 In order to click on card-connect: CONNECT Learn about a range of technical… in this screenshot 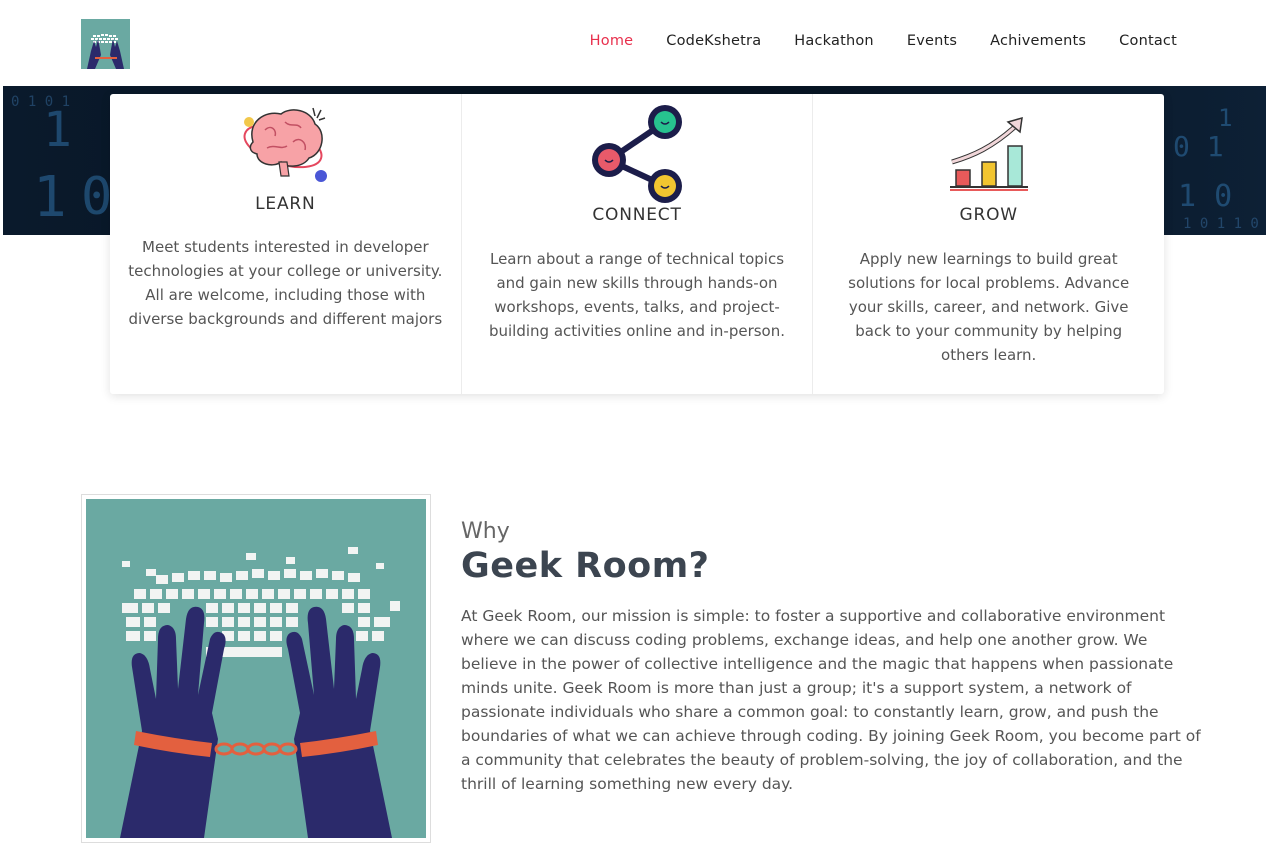, I will do `click(638, 244)`.